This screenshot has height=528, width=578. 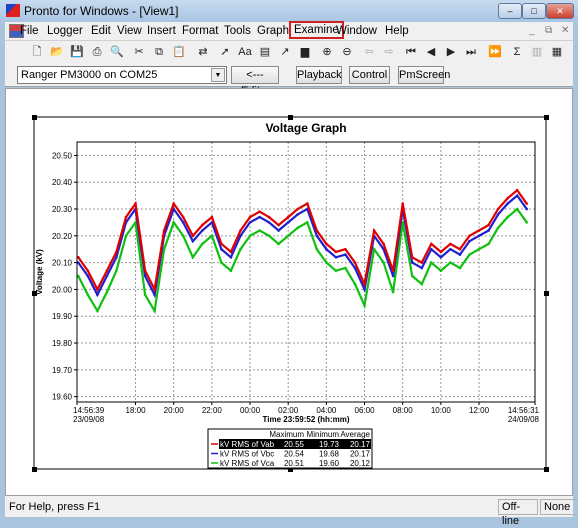 I want to click on chevron-down-icon: ▼, so click(x=218, y=75).